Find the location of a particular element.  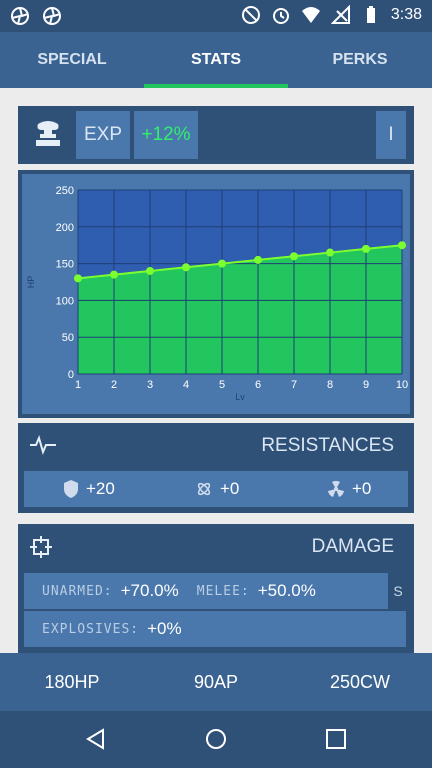

resistance-damage: +20 is located at coordinates (89, 489).